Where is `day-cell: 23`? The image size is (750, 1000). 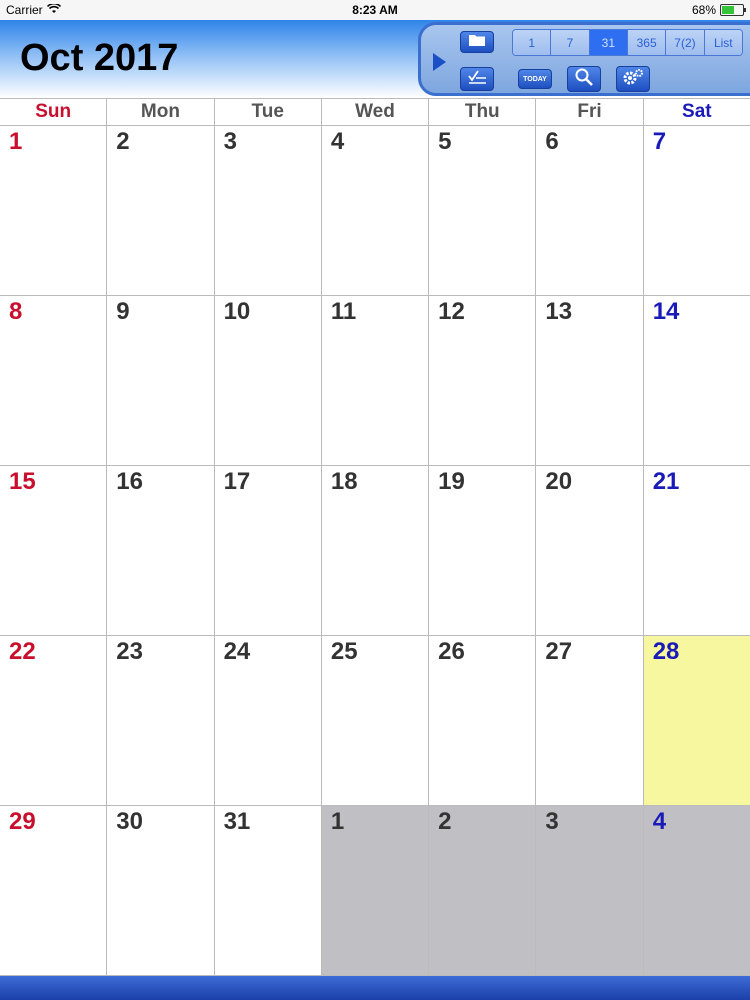 day-cell: 23 is located at coordinates (161, 720).